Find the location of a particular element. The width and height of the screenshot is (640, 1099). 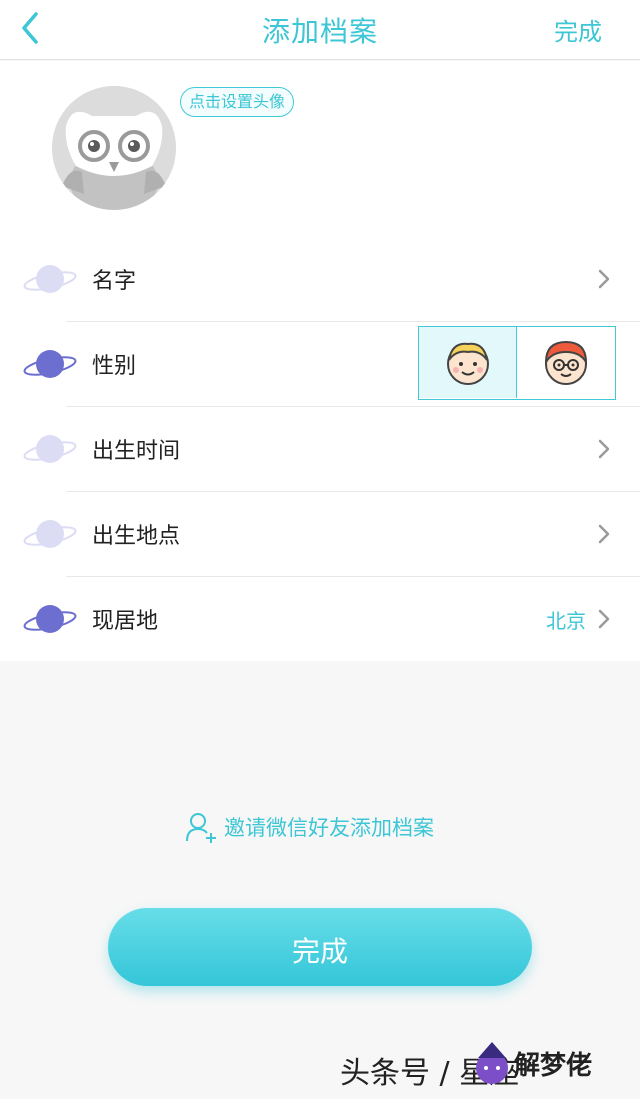

row-name: 名字 is located at coordinates (320, 279).